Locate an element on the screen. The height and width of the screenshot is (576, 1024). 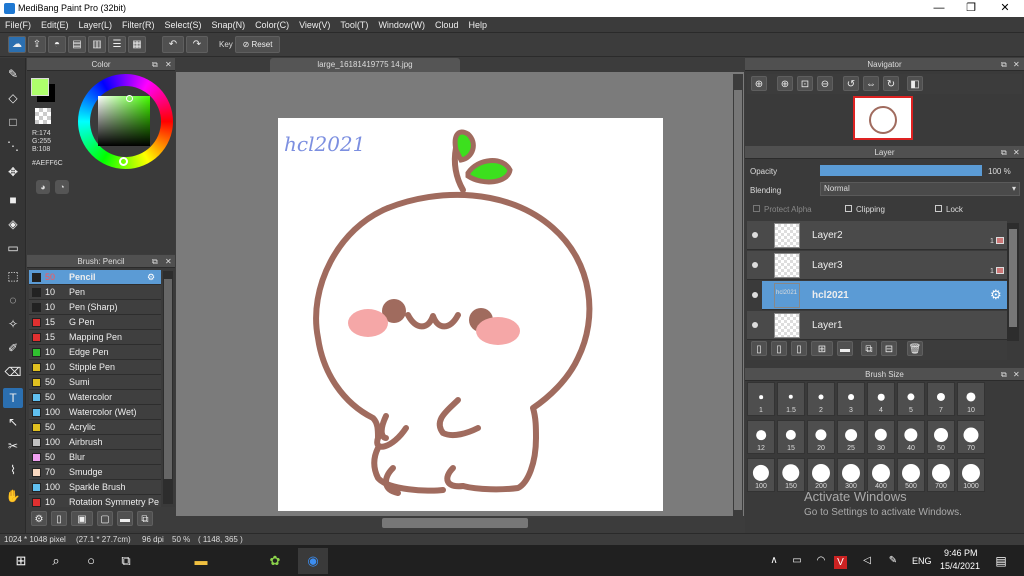
brush-size-option: 15 is located at coordinates (791, 437).